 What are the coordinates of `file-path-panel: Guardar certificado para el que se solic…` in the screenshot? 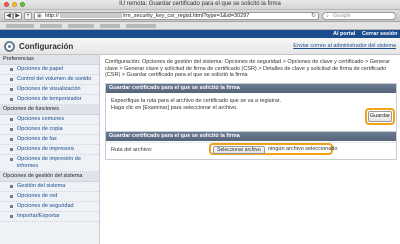 It's located at (251, 145).